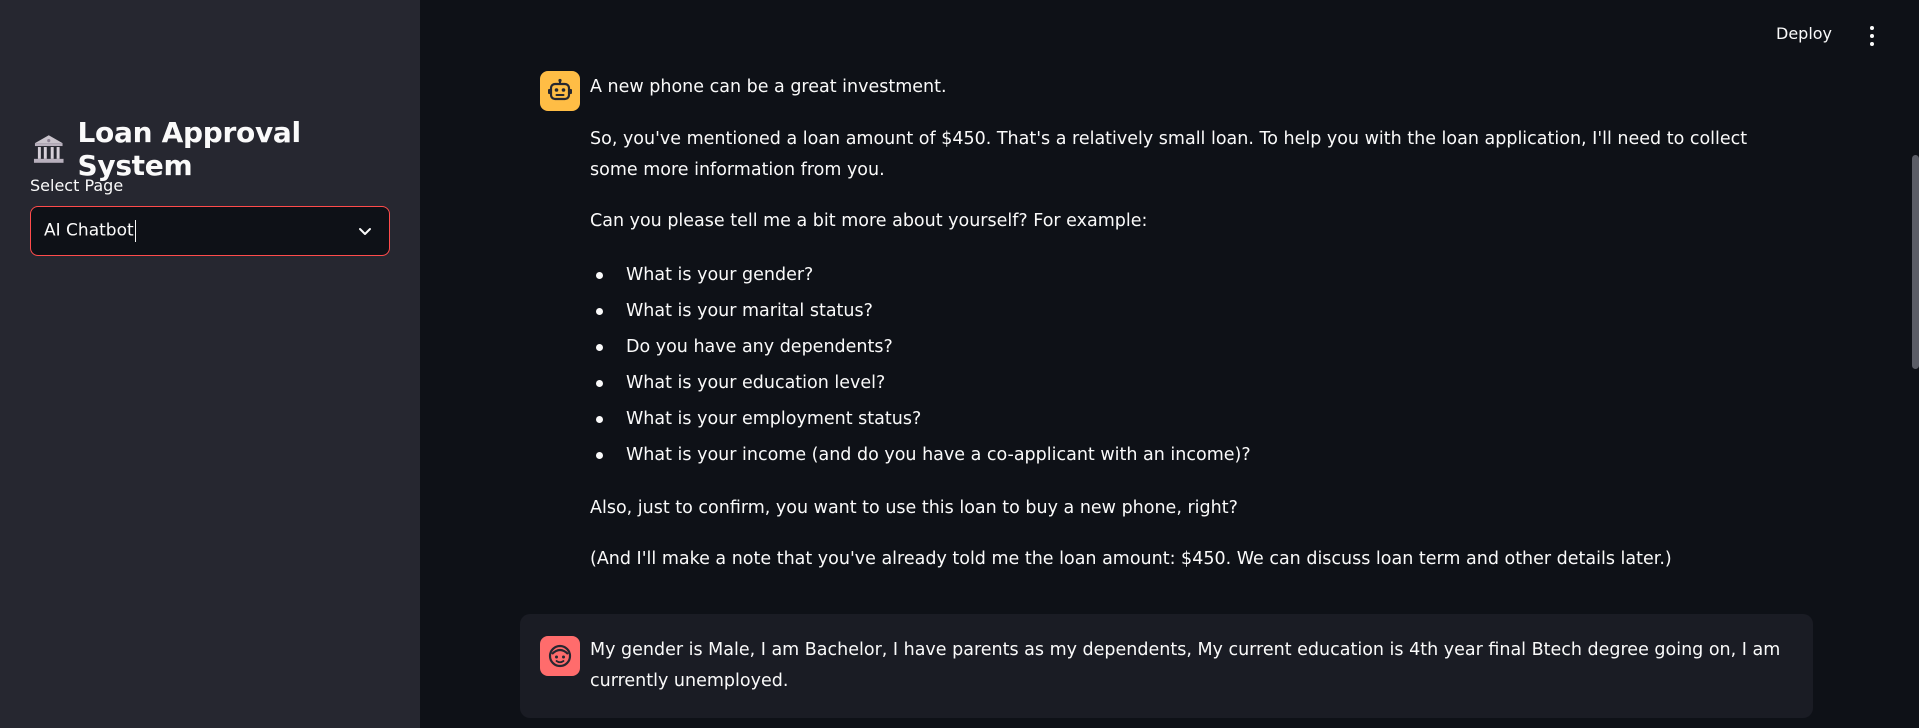 The height and width of the screenshot is (728, 1919). Describe the element at coordinates (365, 231) in the screenshot. I see `chevron-down-icon` at that location.